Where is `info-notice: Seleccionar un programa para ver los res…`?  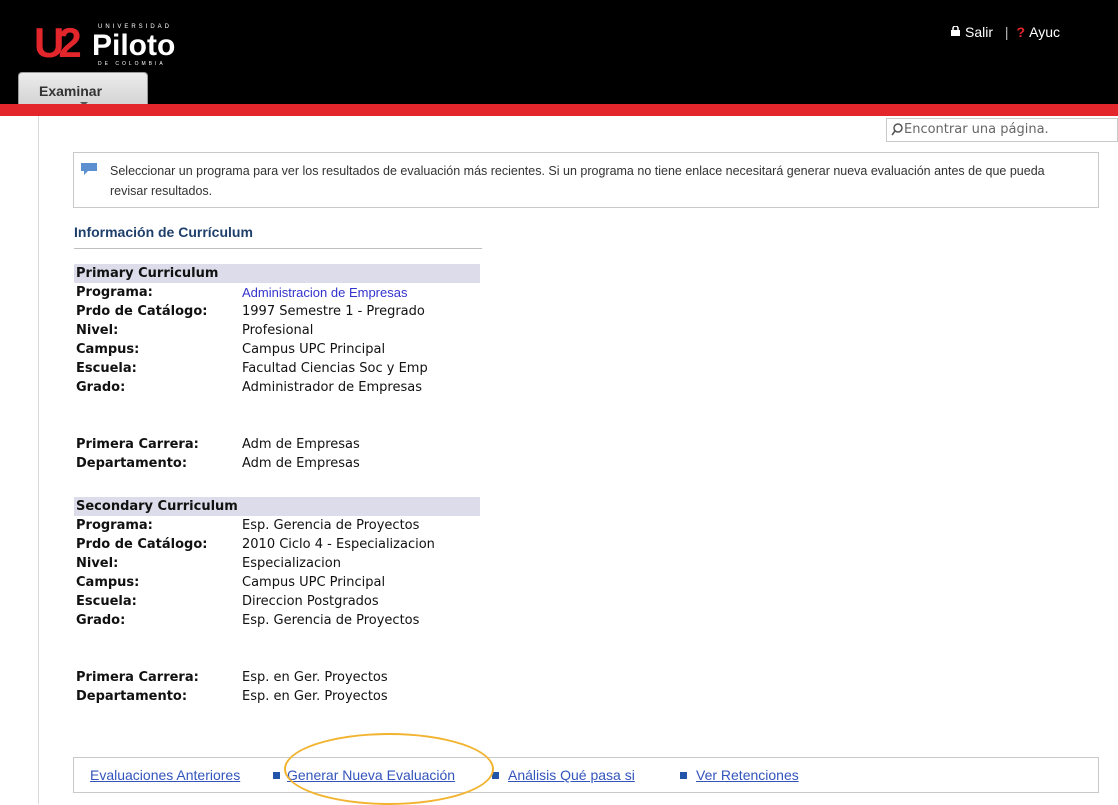 info-notice: Seleccionar un programa para ver los res… is located at coordinates (586, 180).